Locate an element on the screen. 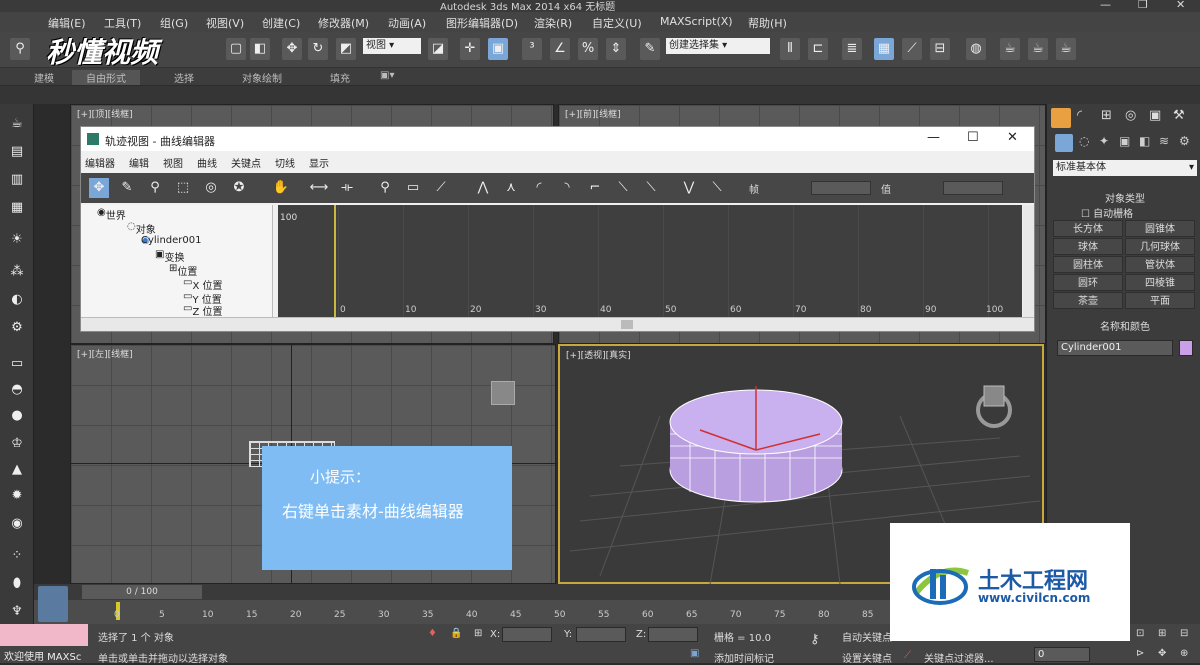 The width and height of the screenshot is (1200, 665). render-production-icon: ☕ is located at coordinates (1066, 49).